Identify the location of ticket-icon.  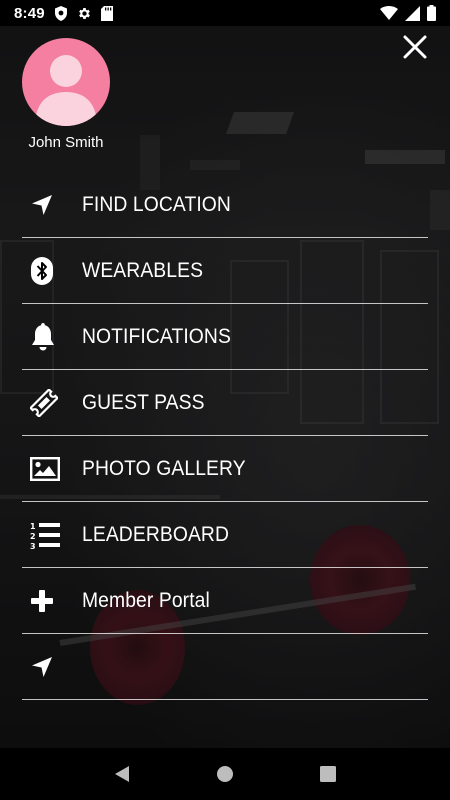
(44, 403).